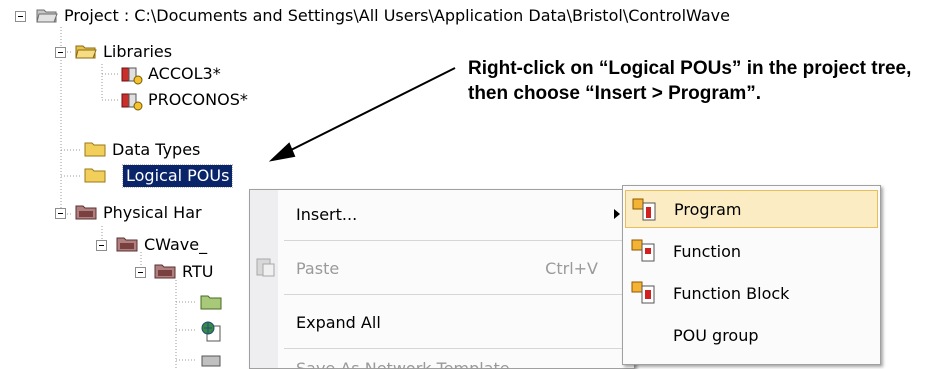 The height and width of the screenshot is (369, 937). What do you see at coordinates (643, 250) in the screenshot?
I see `function-icon` at bounding box center [643, 250].